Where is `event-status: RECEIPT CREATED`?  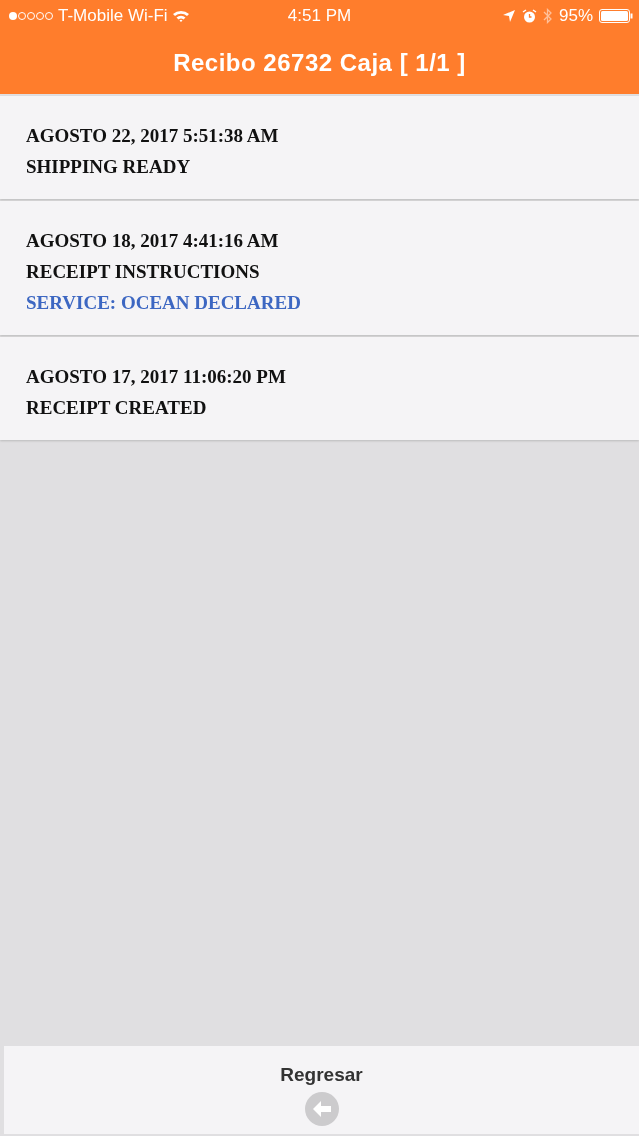
event-status: RECEIPT CREATED is located at coordinates (117, 408).